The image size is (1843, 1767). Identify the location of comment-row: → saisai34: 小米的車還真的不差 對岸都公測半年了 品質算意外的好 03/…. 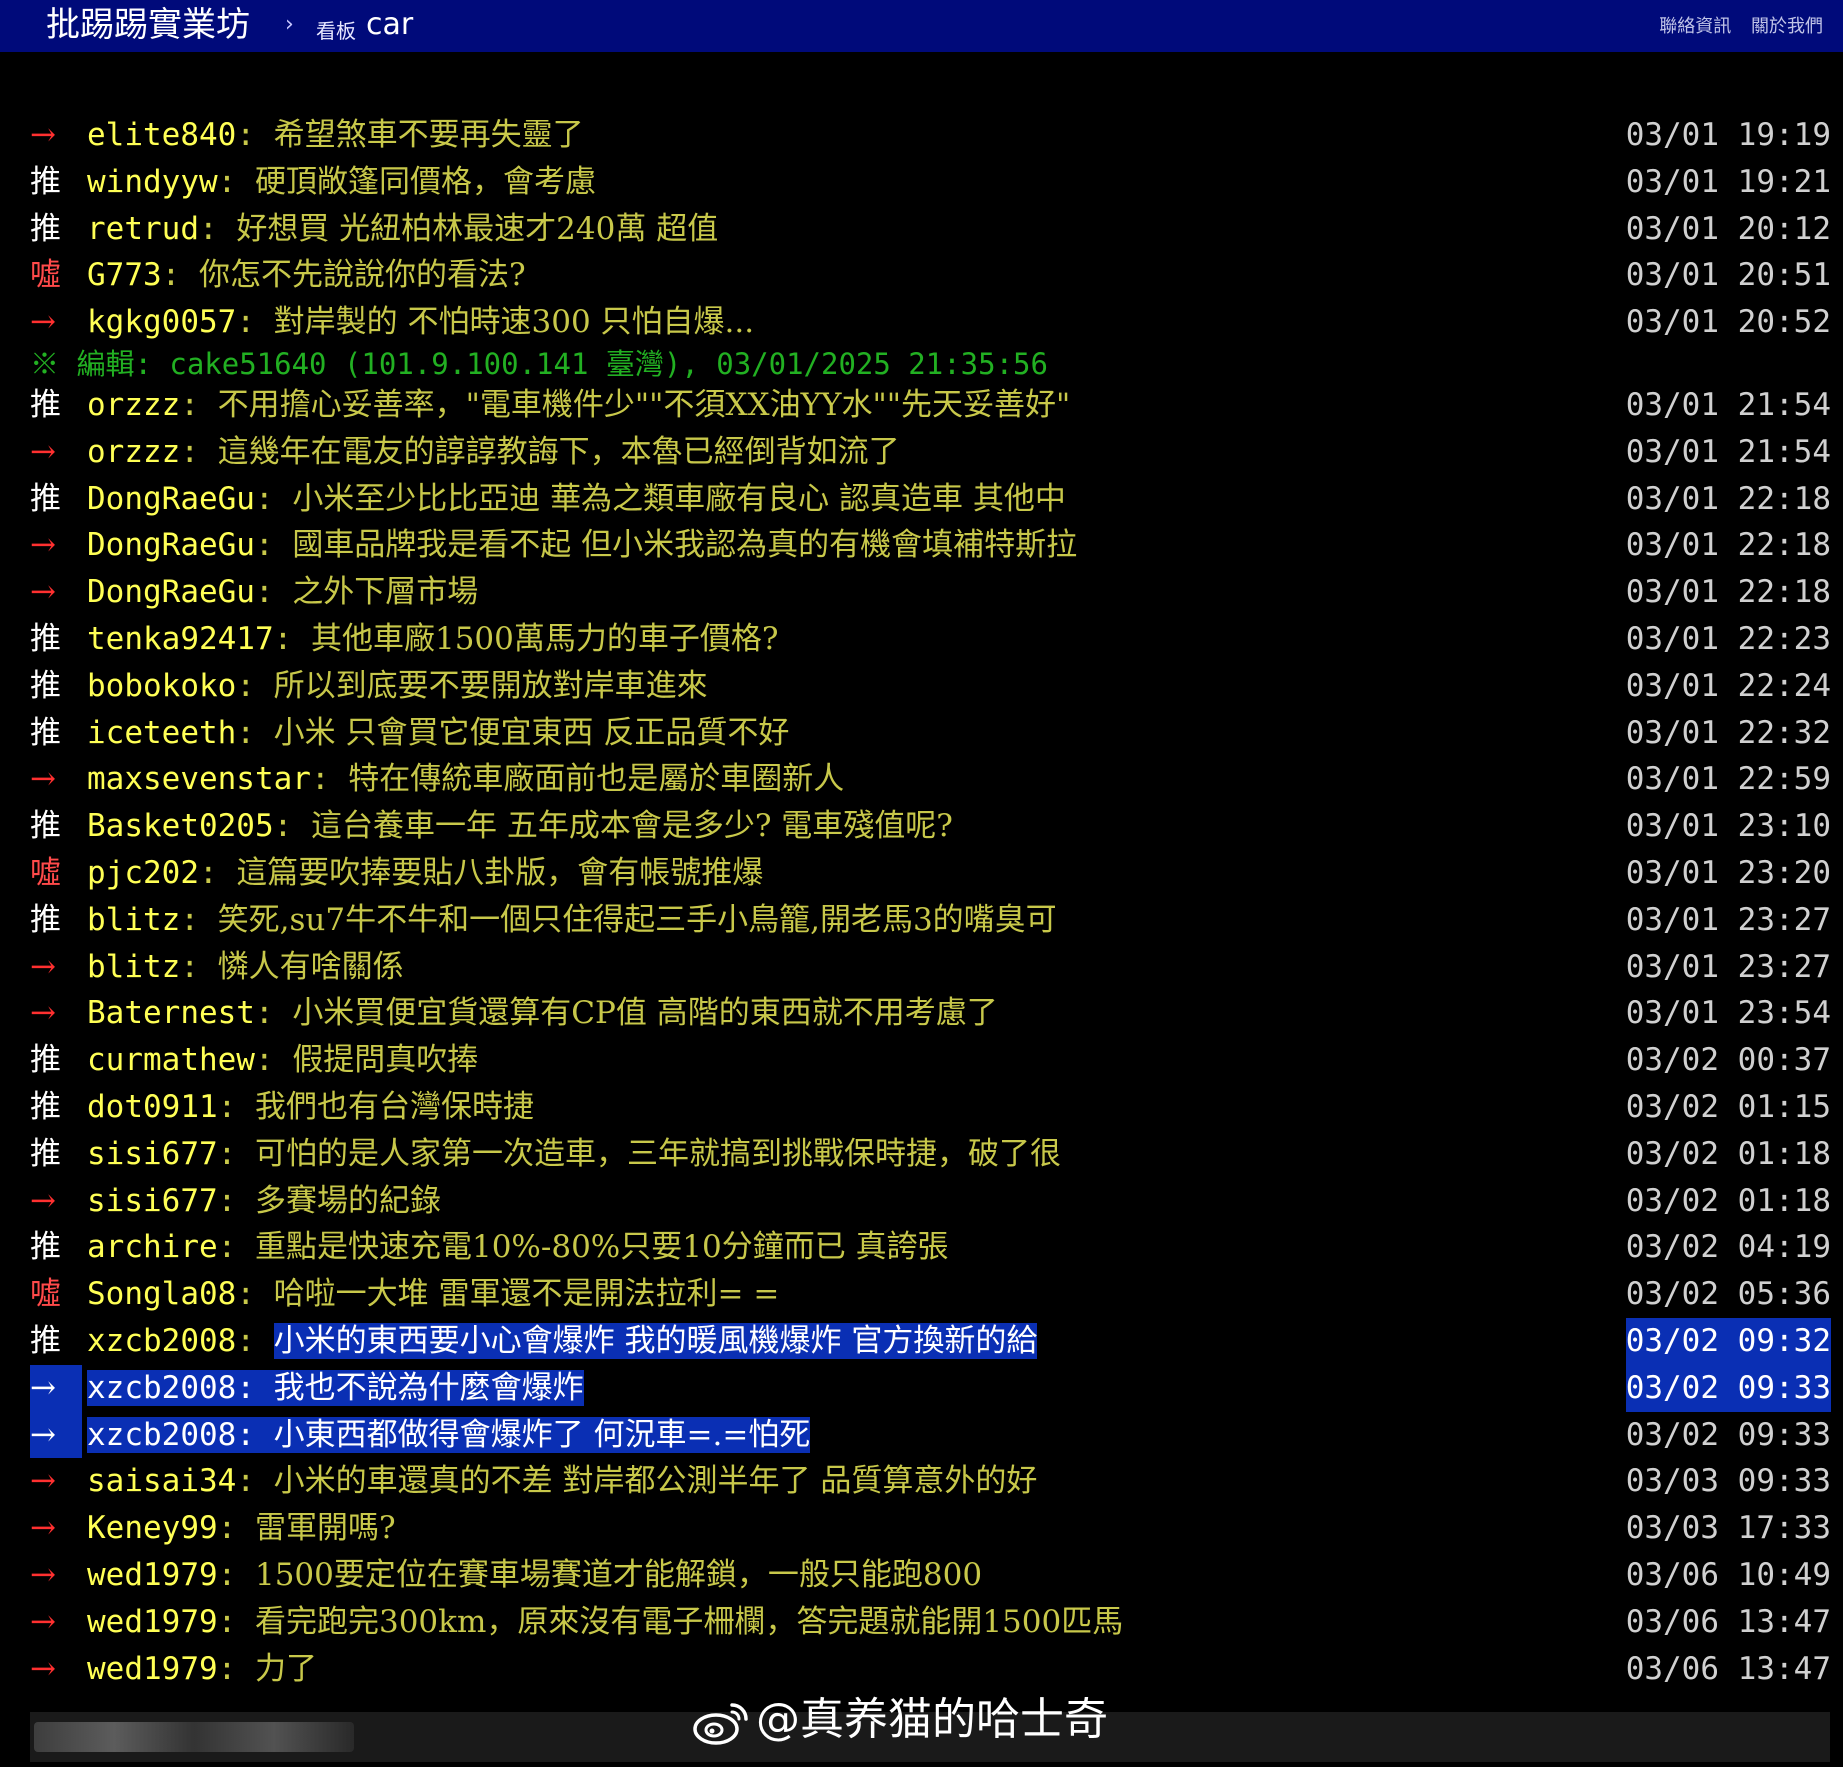
(921, 1481).